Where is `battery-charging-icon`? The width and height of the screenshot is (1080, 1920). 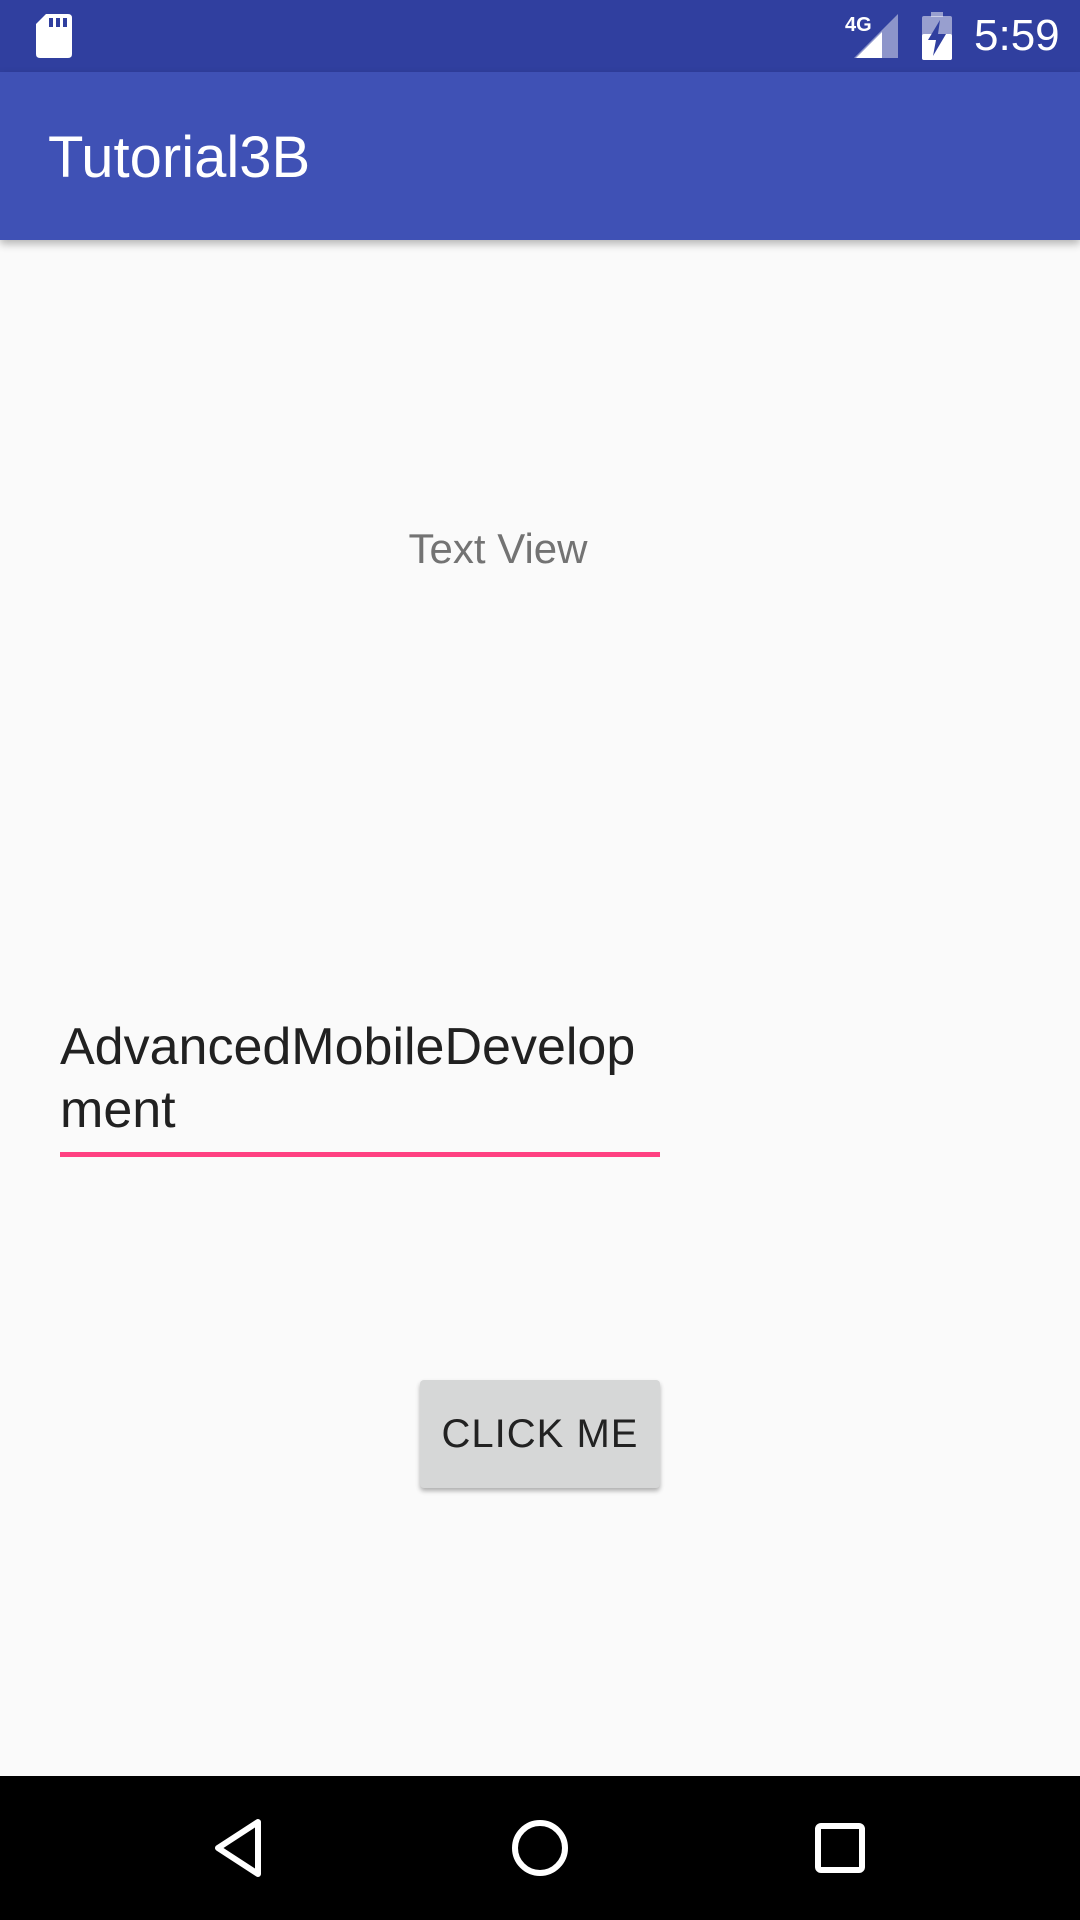
battery-charging-icon is located at coordinates (937, 36).